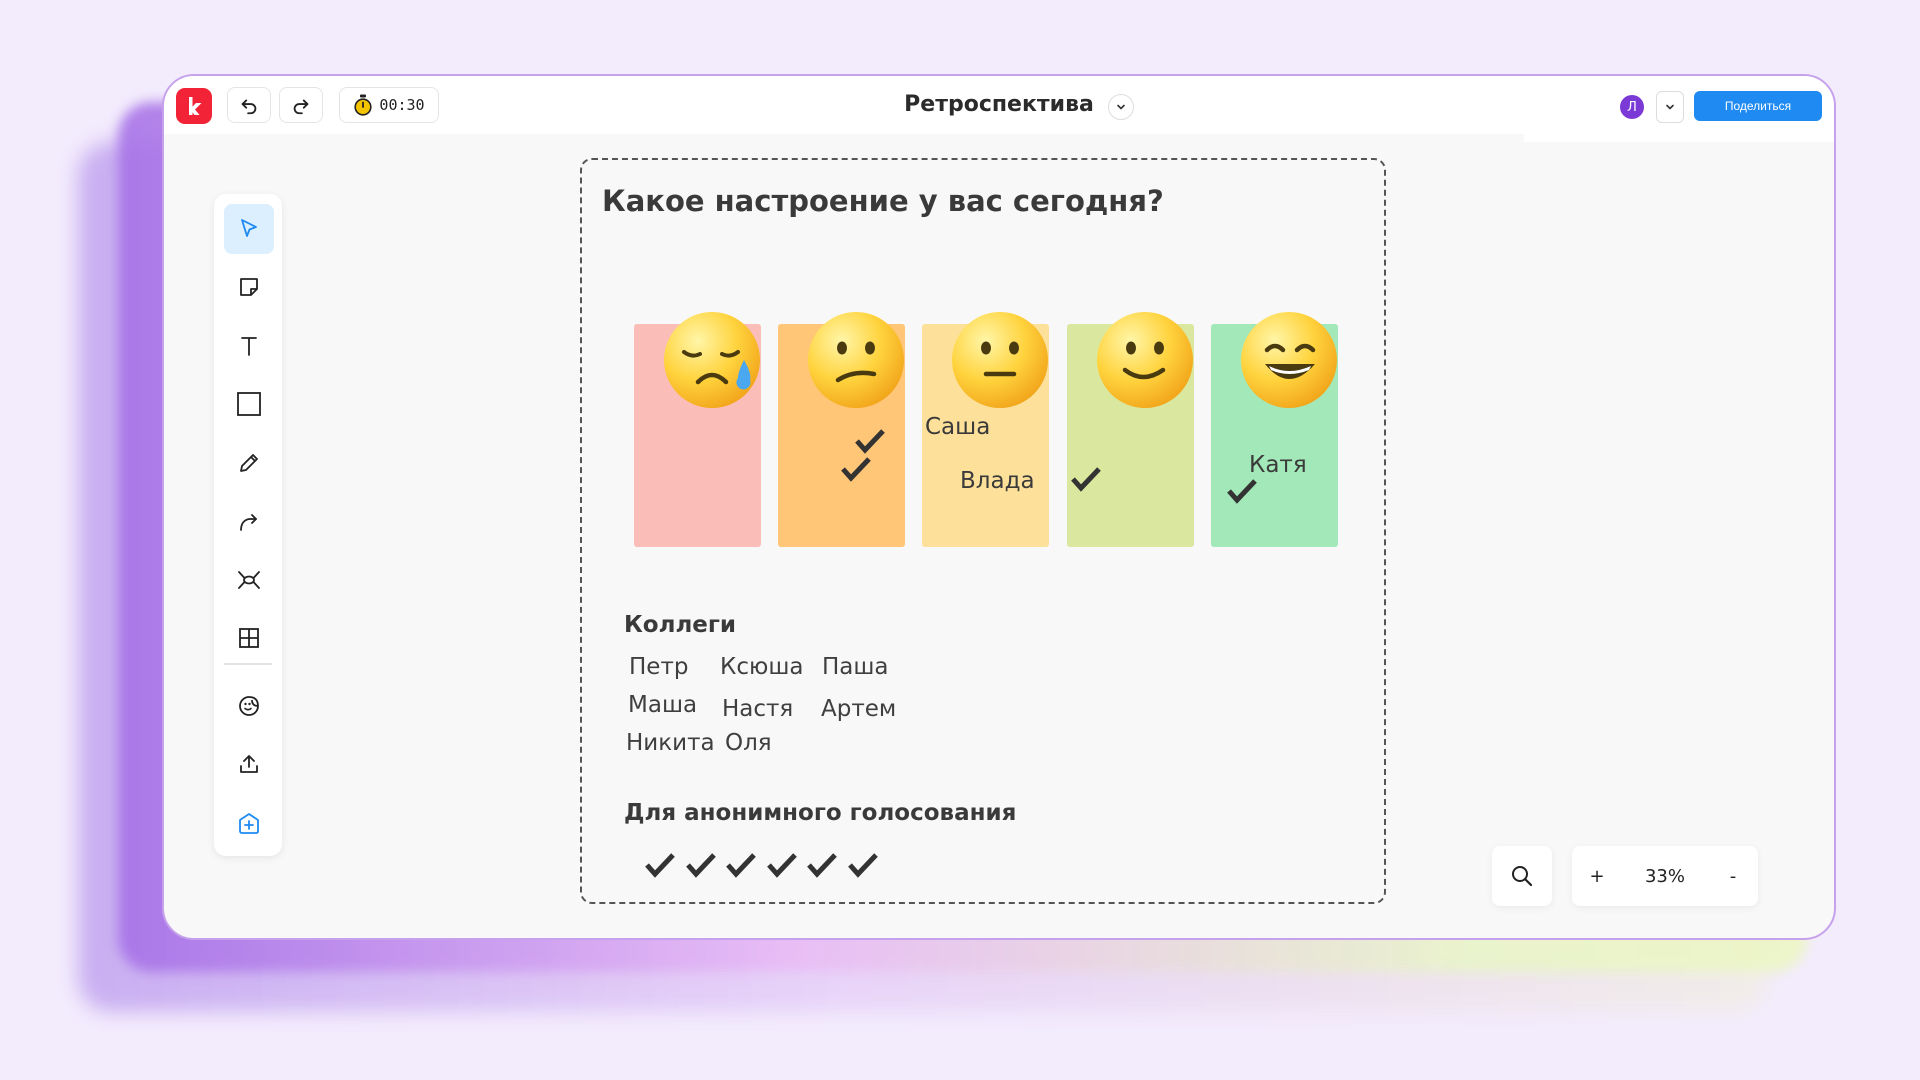 Image resolution: width=1920 pixels, height=1080 pixels. I want to click on colleague-name: Ксюша, so click(761, 667).